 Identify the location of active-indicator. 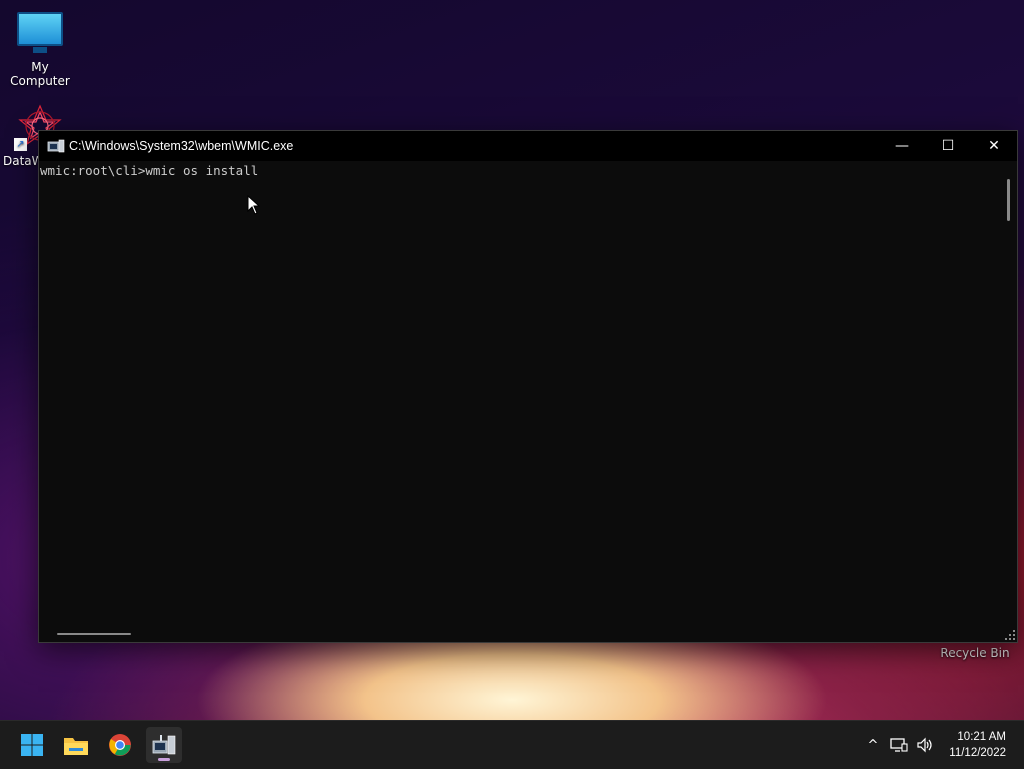
(164, 759).